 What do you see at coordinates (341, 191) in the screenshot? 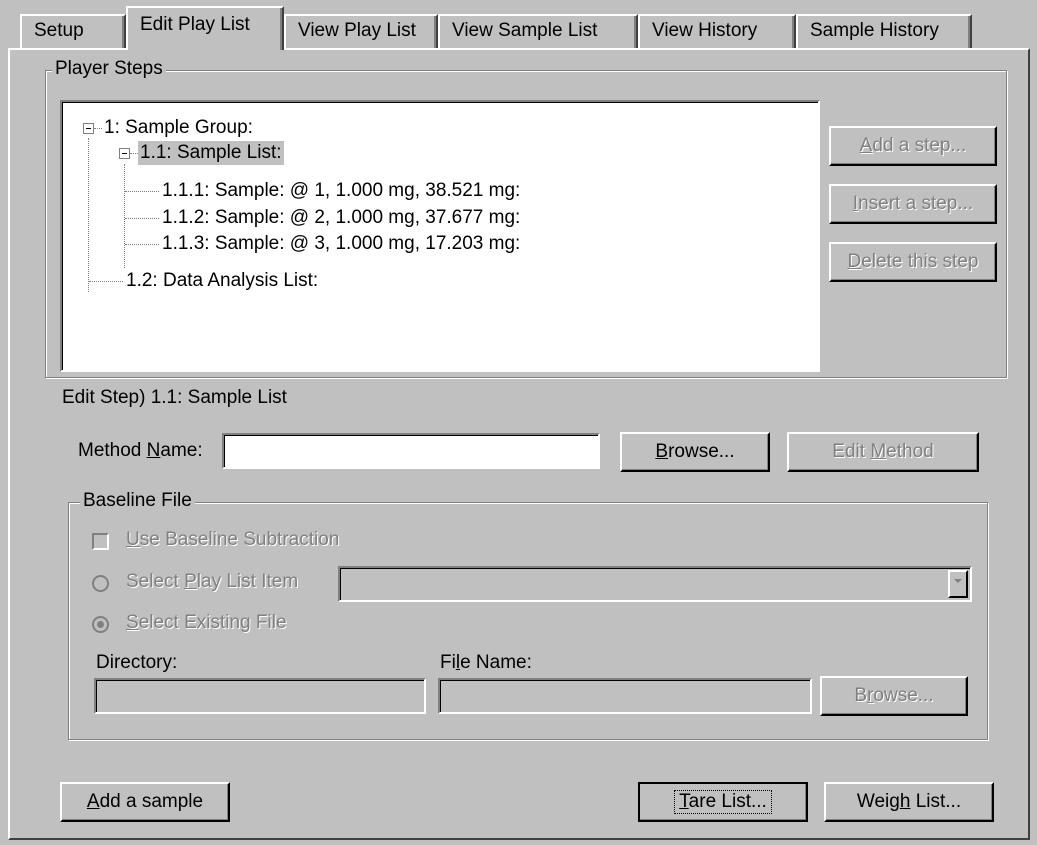
I see `tree-node-sample-1: 1.1.1: Sample: @ 1, 1.000 mg, 38.521 mg:` at bounding box center [341, 191].